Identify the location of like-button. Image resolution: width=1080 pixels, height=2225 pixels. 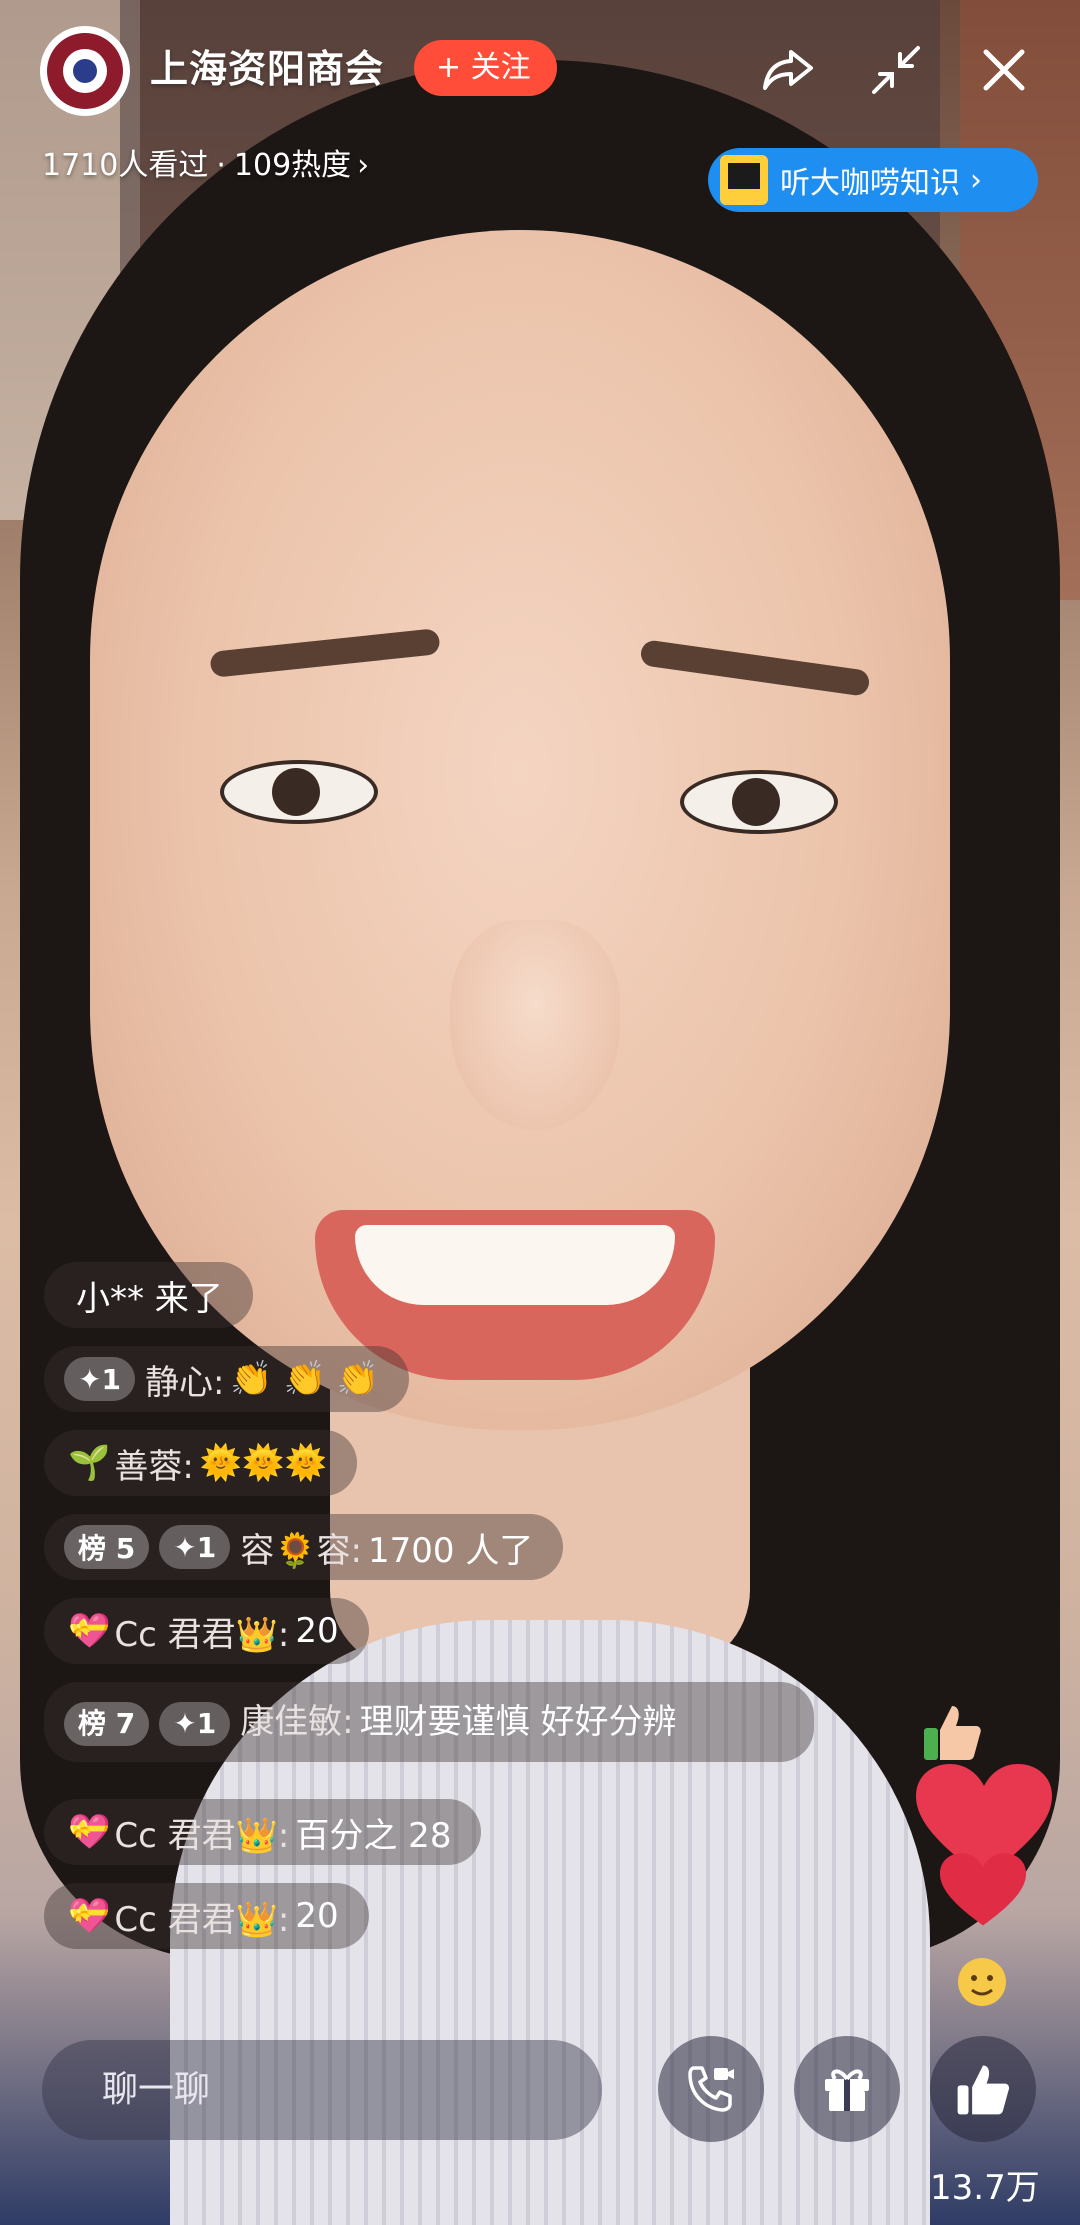
(983, 2089).